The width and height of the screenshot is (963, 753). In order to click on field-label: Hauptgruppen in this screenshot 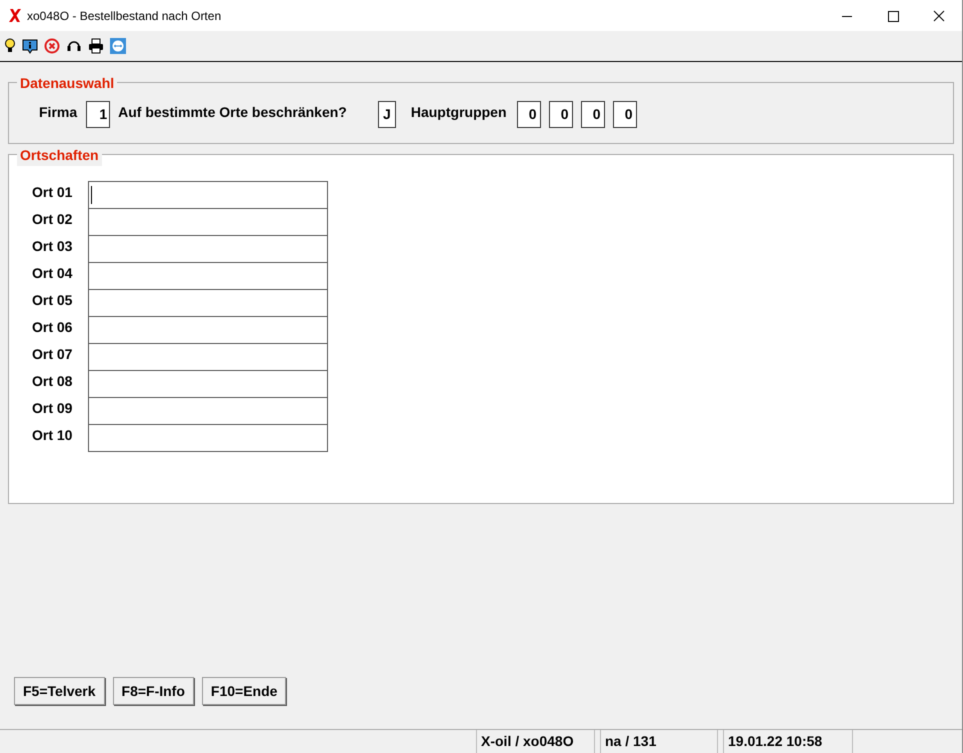, I will do `click(458, 112)`.